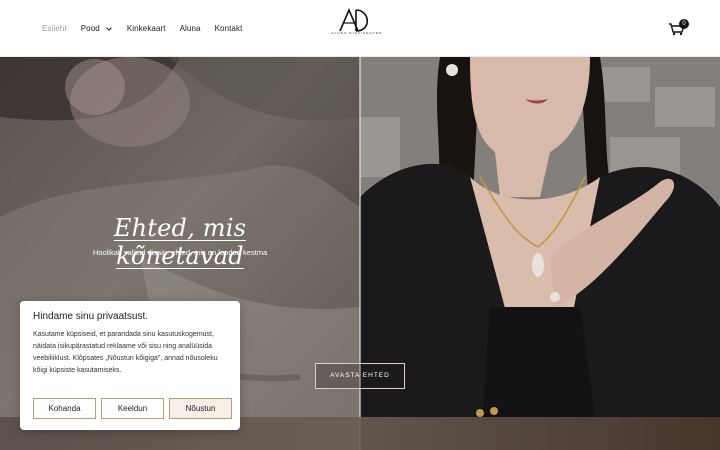 This screenshot has width=720, height=450. I want to click on customize-button: Kohanda, so click(64, 408).